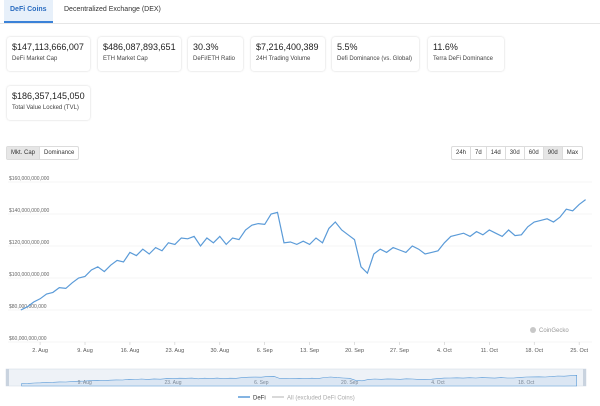 The width and height of the screenshot is (600, 406). I want to click on y-tick-label: $120,000,000,000, so click(29, 243).